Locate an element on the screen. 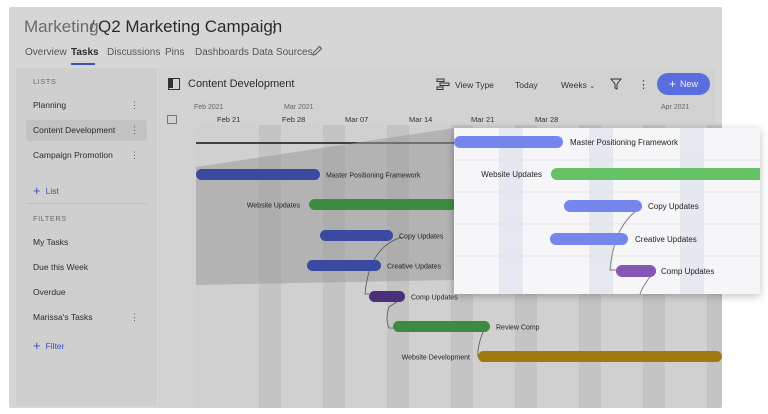  zoom-task-label-website-updates: Website Updates is located at coordinates (511, 174).